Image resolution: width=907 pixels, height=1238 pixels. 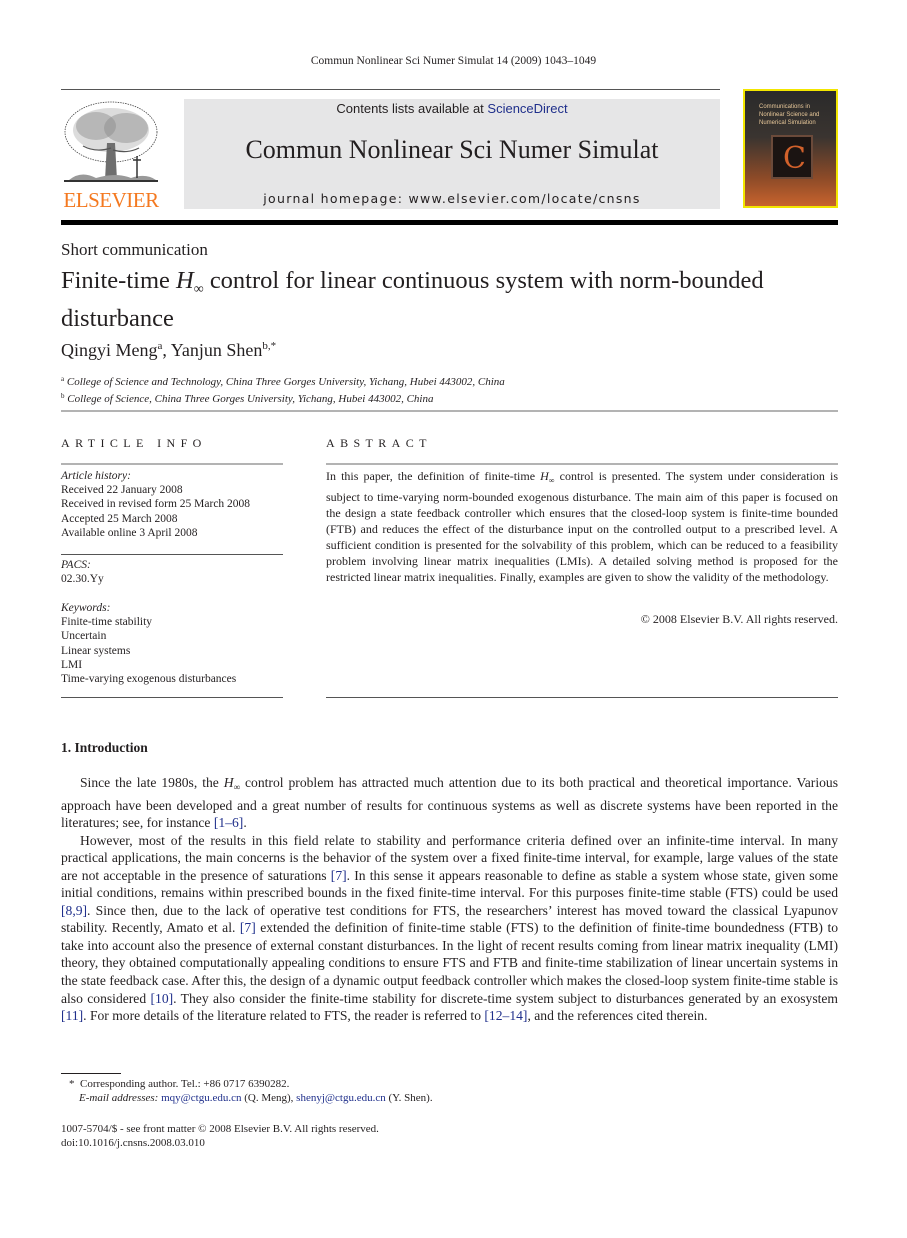 What do you see at coordinates (96, 476) in the screenshot?
I see `history-label: Article history:` at bounding box center [96, 476].